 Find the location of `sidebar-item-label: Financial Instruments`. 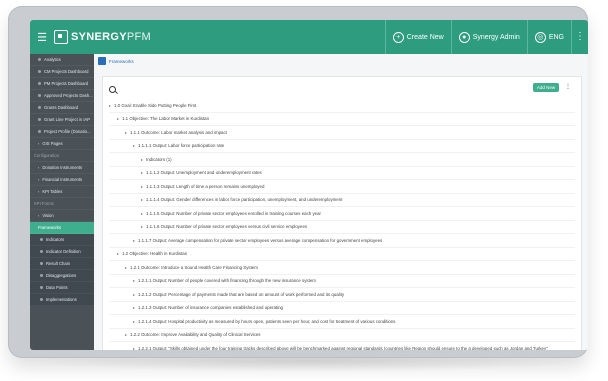

sidebar-item-label: Financial Instruments is located at coordinates (62, 179).